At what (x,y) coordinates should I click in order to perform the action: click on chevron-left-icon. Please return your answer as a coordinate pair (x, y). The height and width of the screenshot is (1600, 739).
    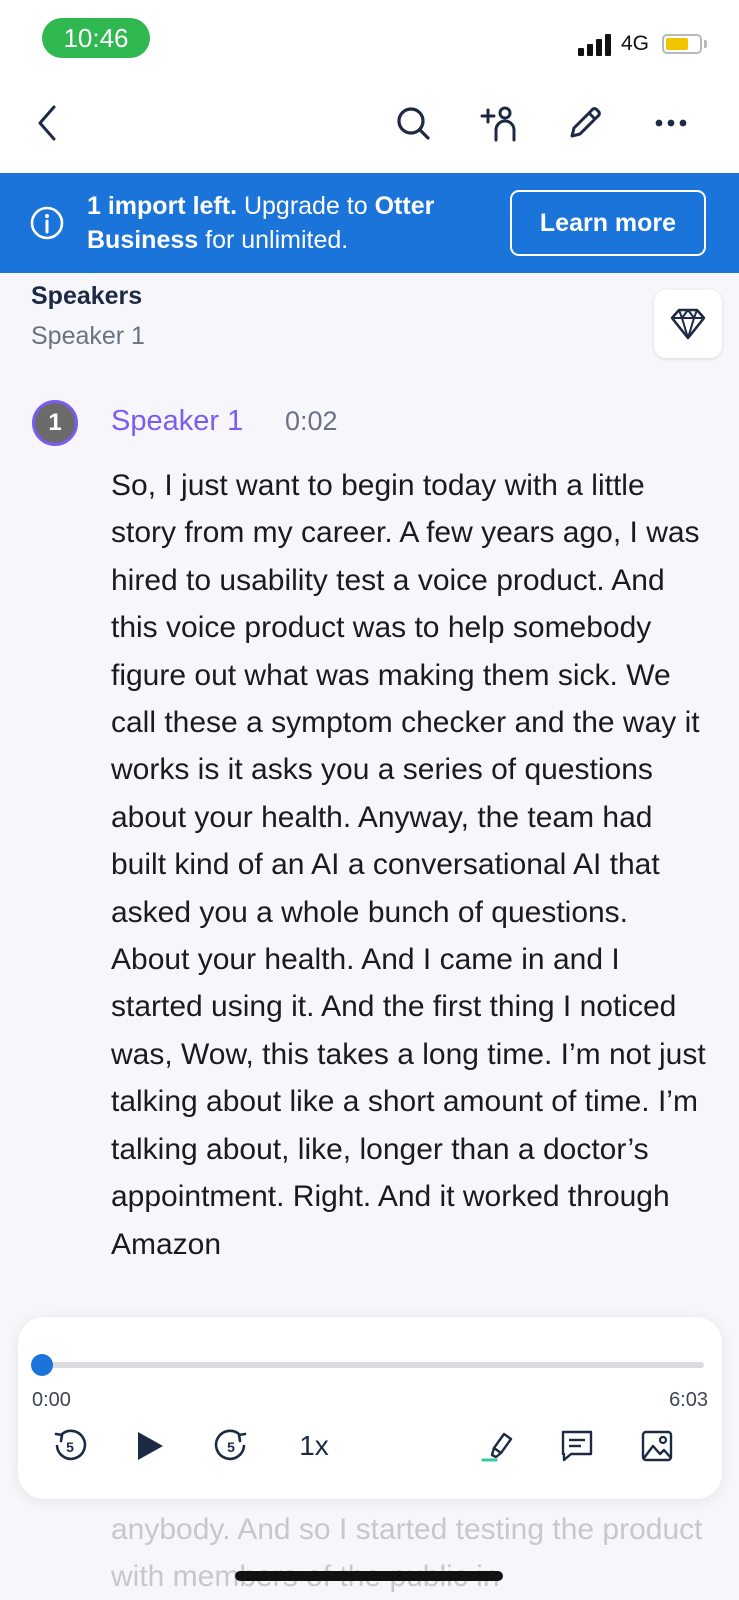
    Looking at the image, I should click on (47, 123).